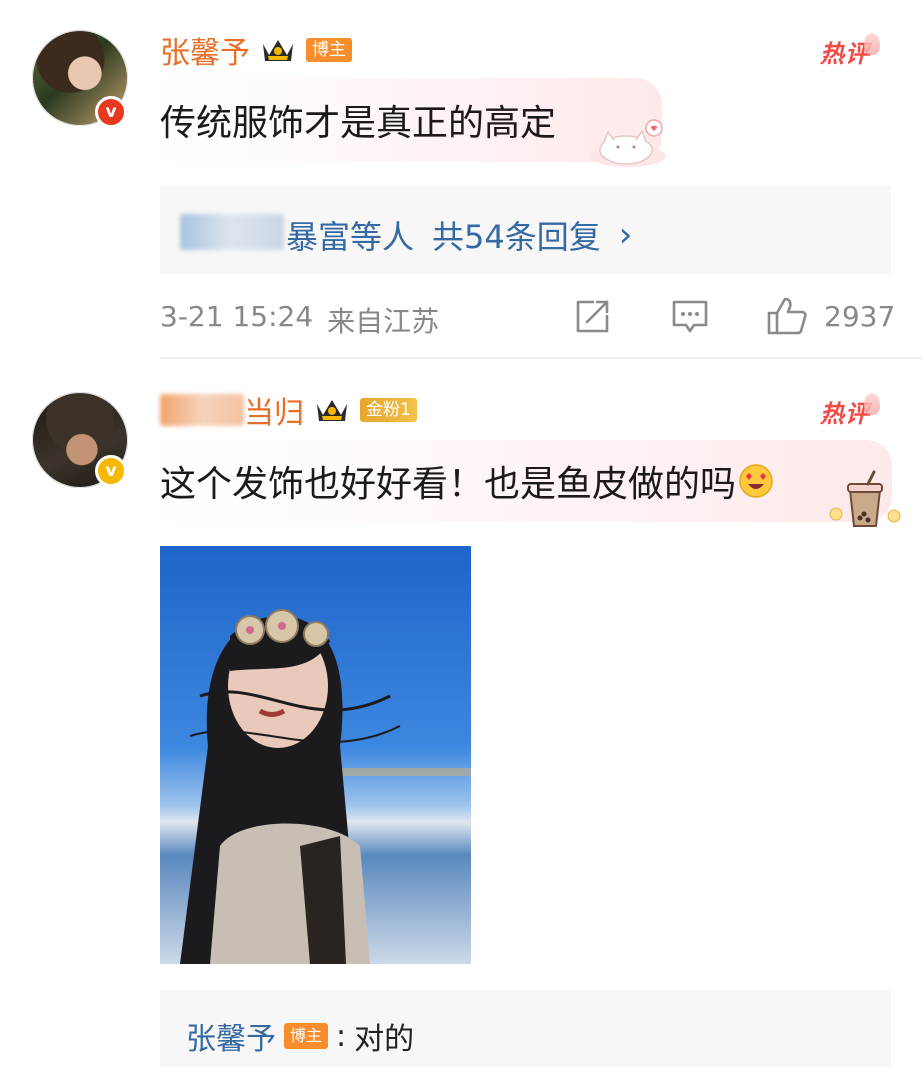 The image size is (922, 1067). I want to click on comment-meta: 3-21 15:24 来自江苏, so click(299, 320).